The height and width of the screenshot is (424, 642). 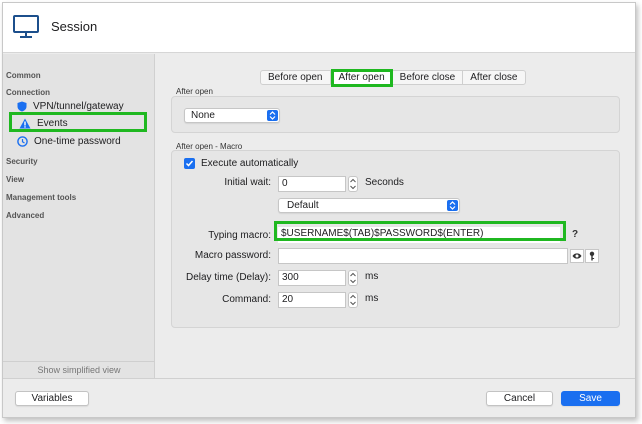 What do you see at coordinates (372, 276) in the screenshot?
I see `delay-time-unit: ms` at bounding box center [372, 276].